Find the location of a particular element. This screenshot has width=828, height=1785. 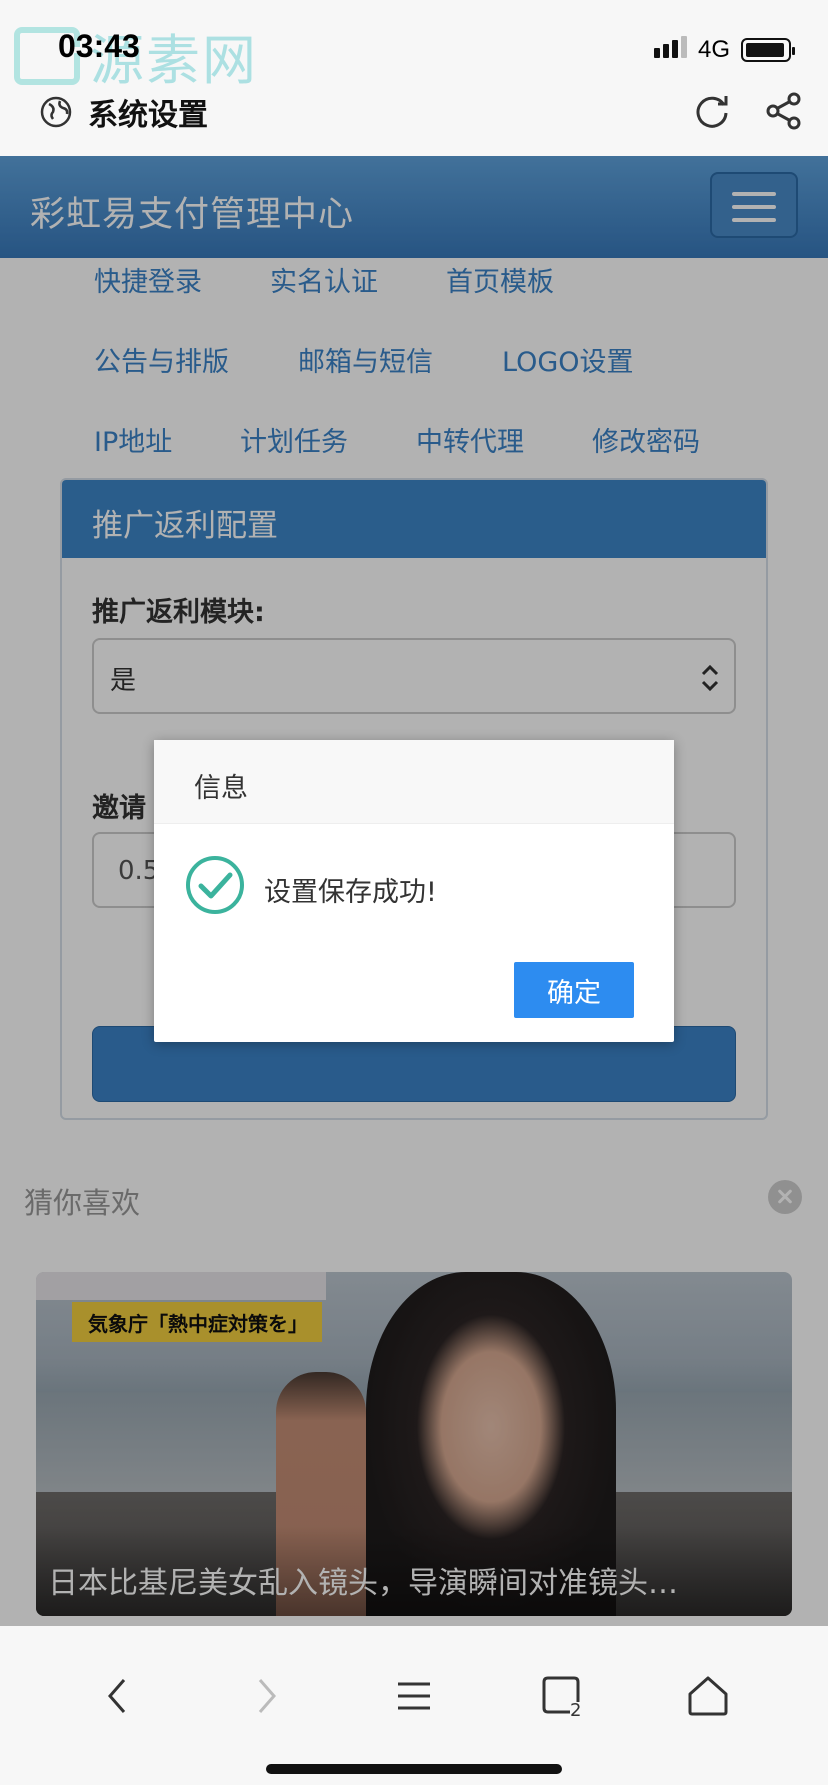

info-dialog: 信息 设置保存成功! 确定 is located at coordinates (414, 891).